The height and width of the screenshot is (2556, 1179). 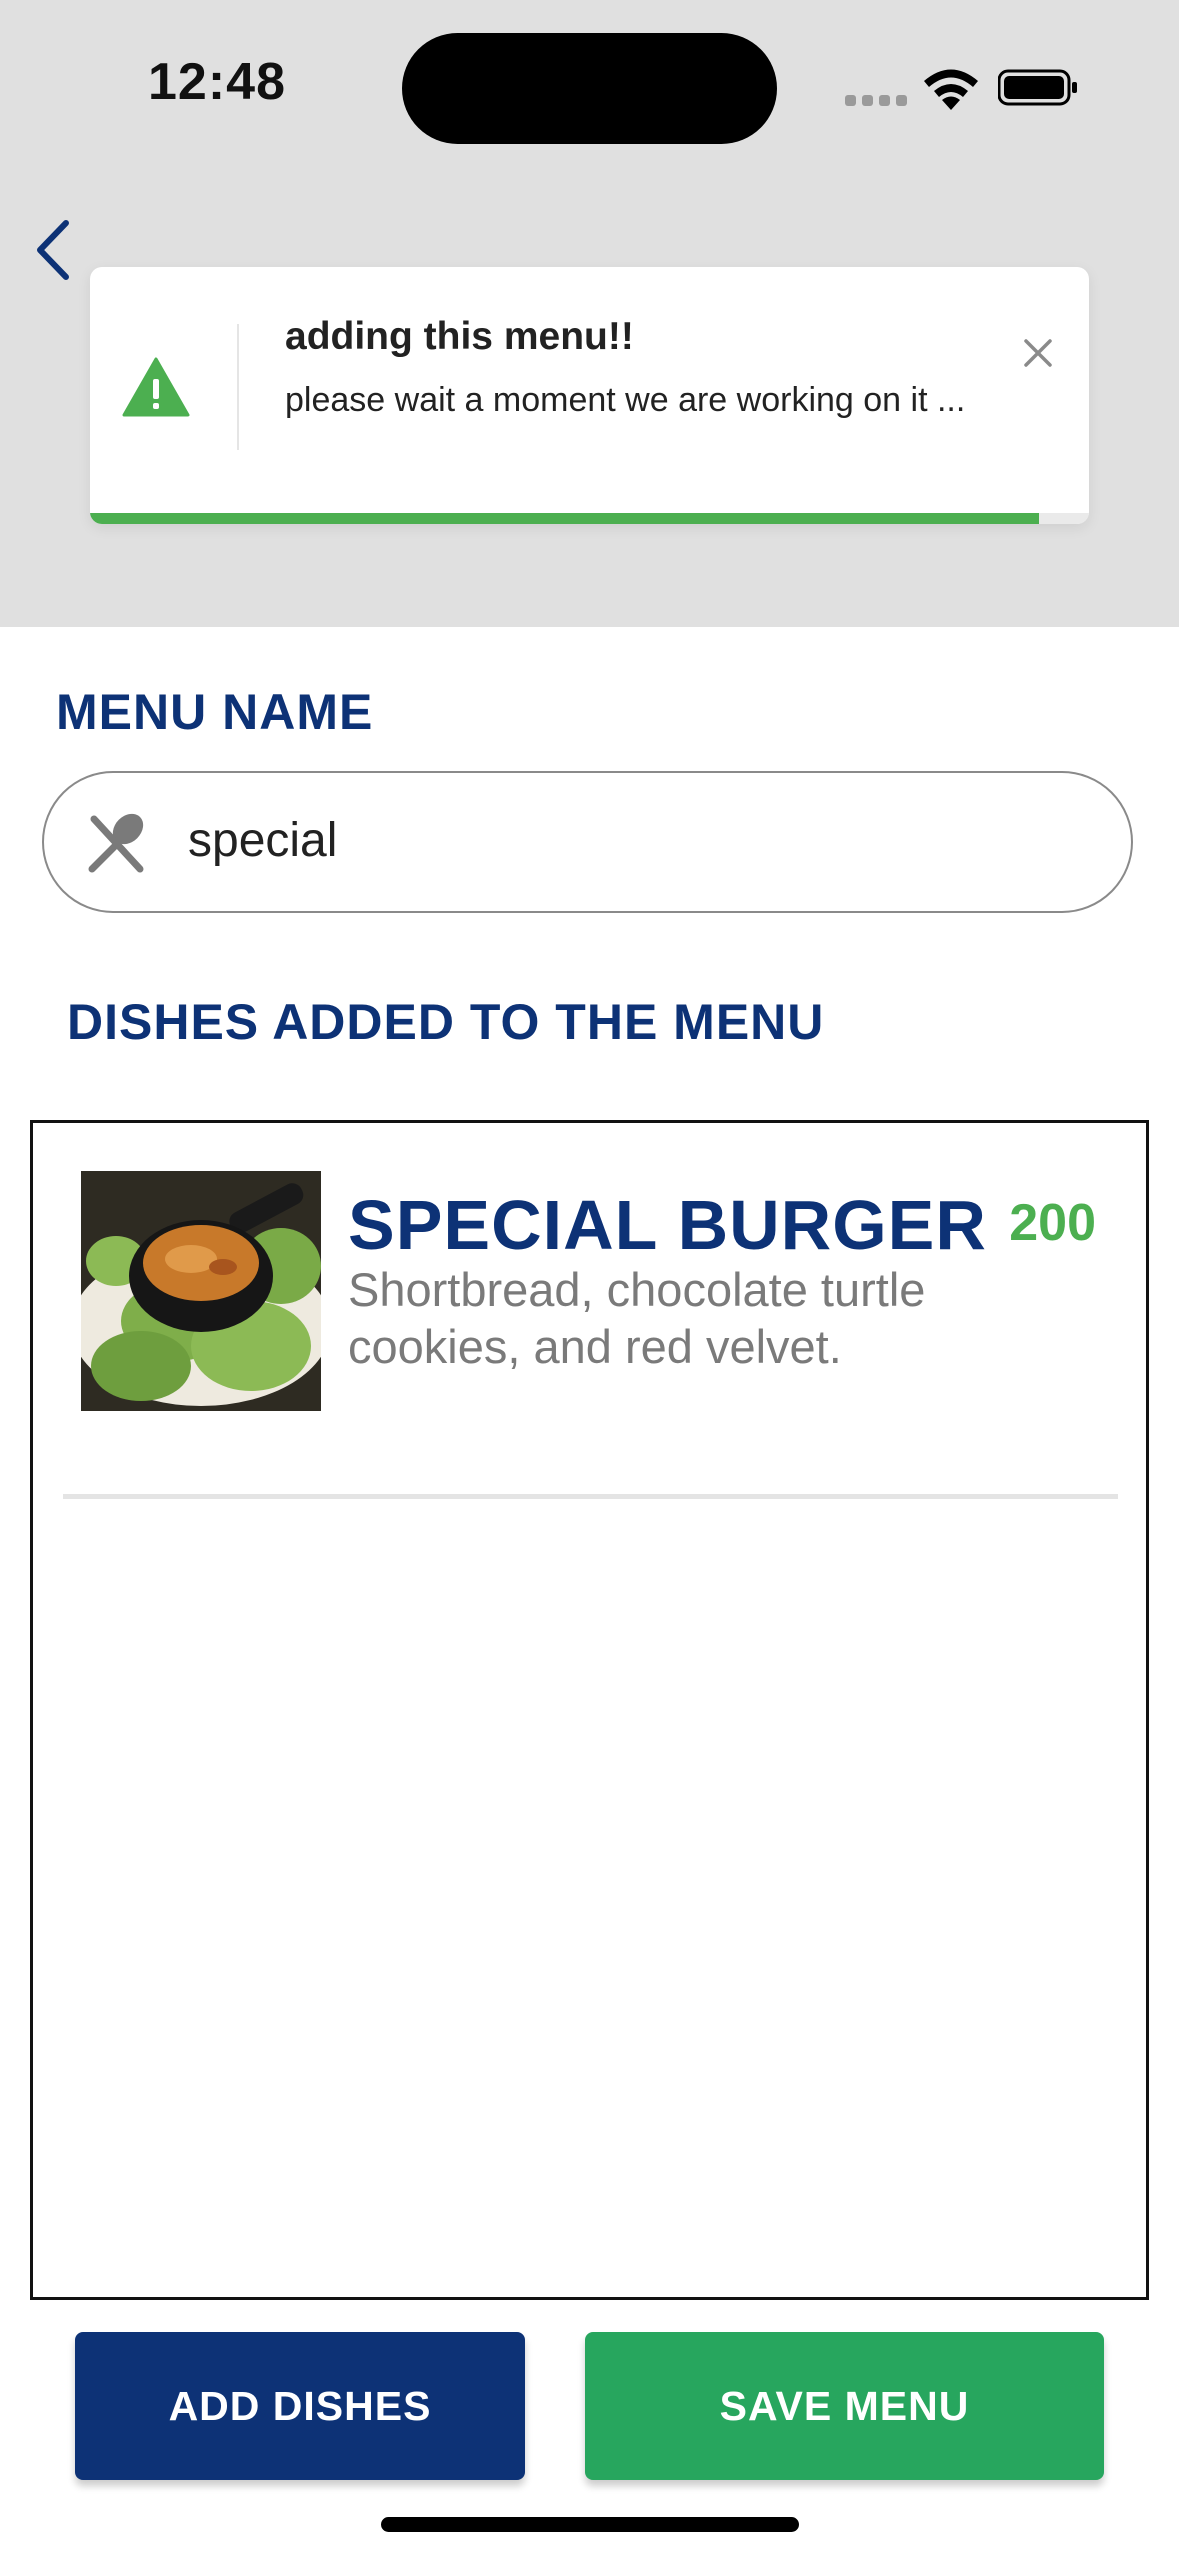 What do you see at coordinates (217, 82) in the screenshot?
I see `status-time: 12:48` at bounding box center [217, 82].